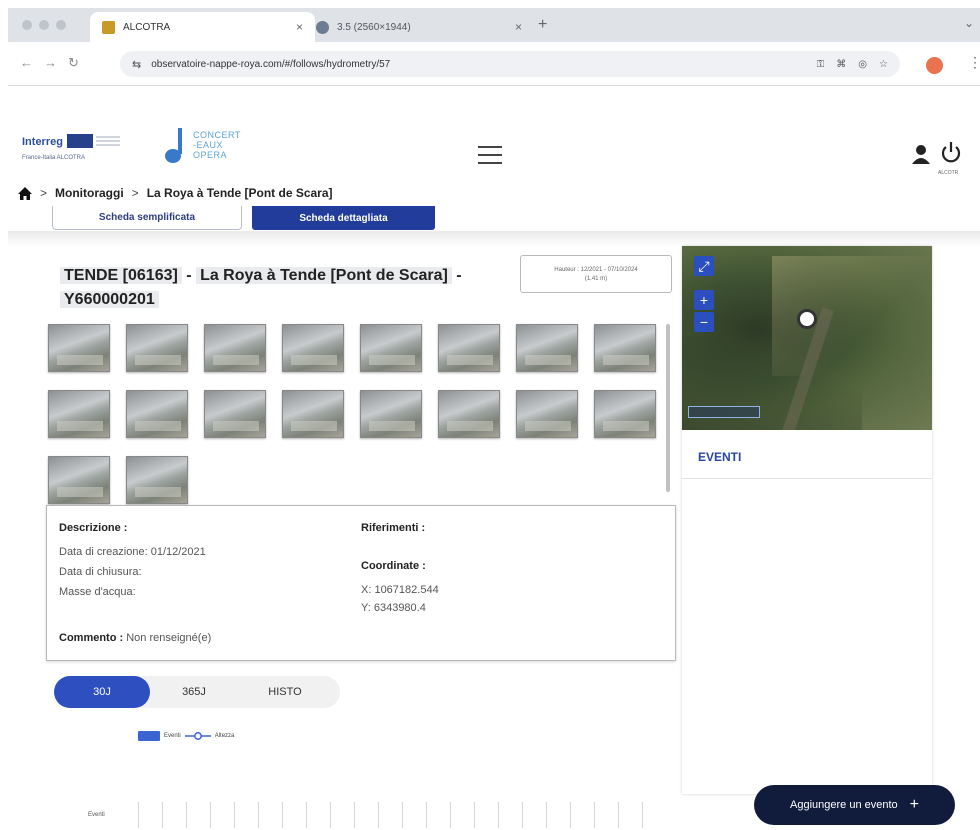  I want to click on logout-label: ALCOTR, so click(948, 173).